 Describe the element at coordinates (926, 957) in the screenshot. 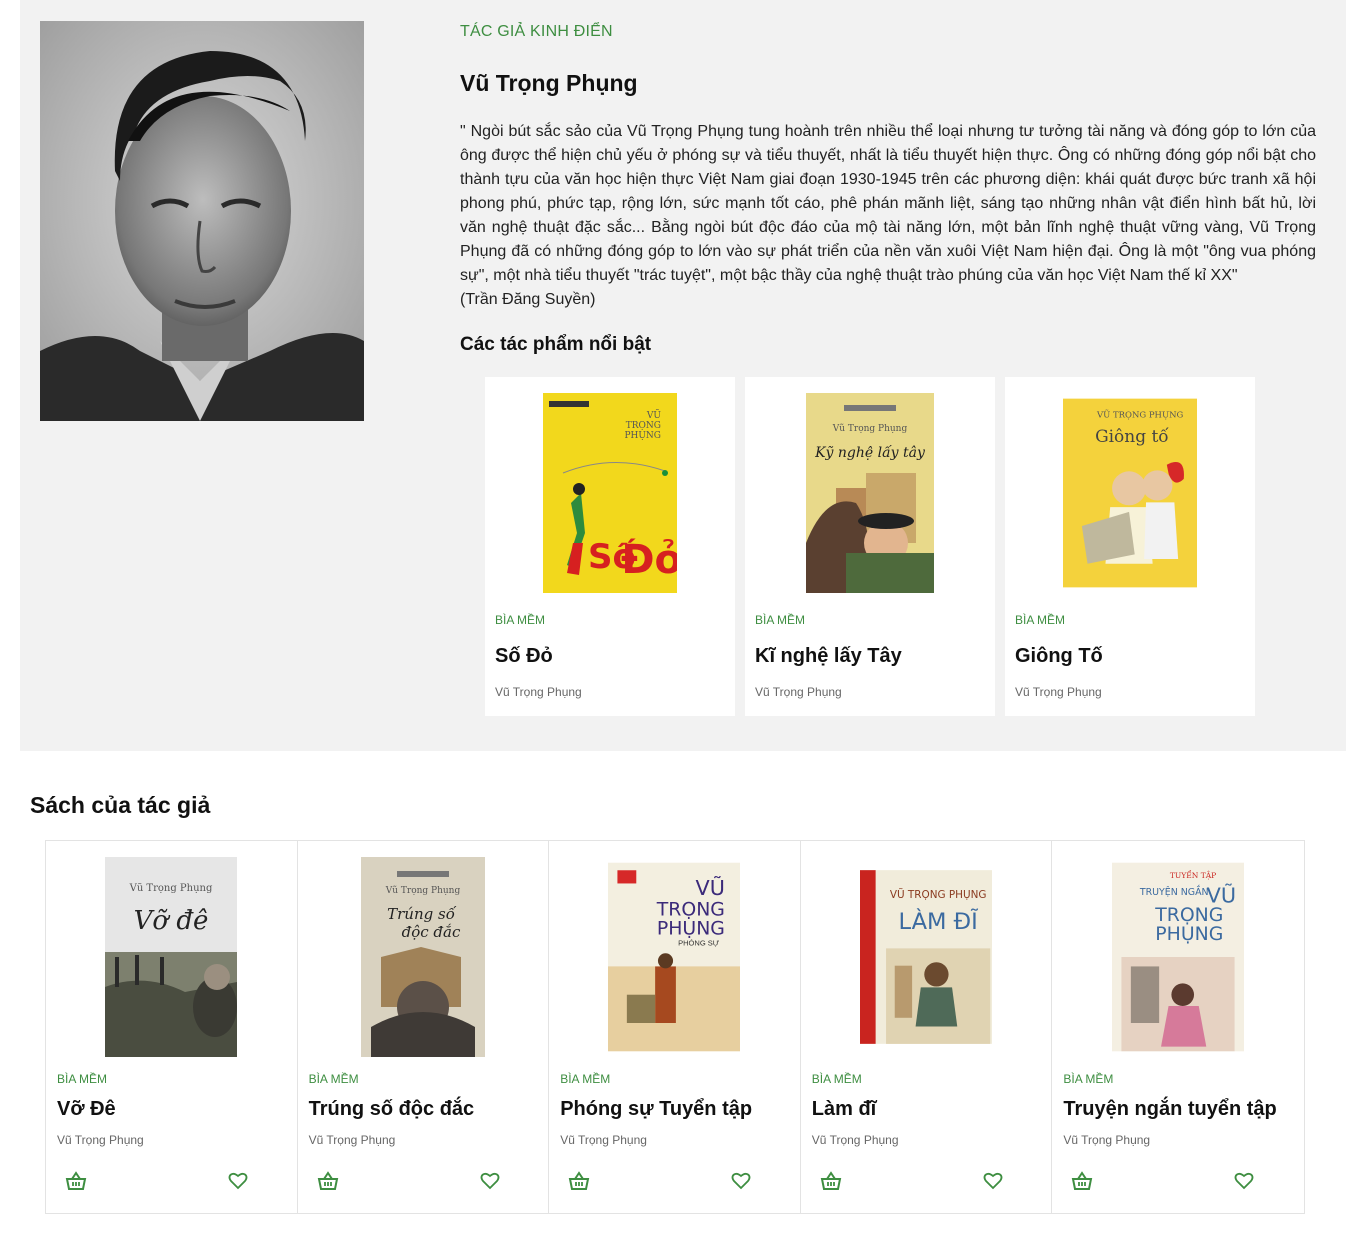

I see `book-cover: VŨ TRỌNG PHỤNG LÀM ĐĨ` at that location.